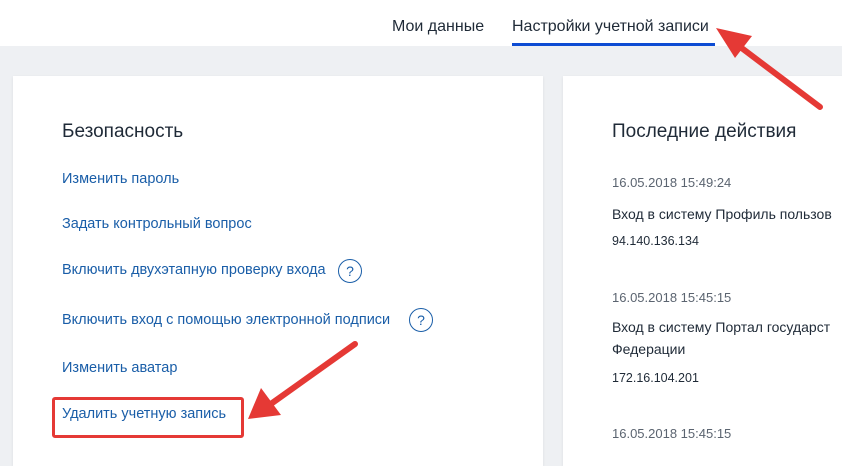  Describe the element at coordinates (672, 182) in the screenshot. I see `event-timestamp: 16.05.2018 15:49:24` at that location.